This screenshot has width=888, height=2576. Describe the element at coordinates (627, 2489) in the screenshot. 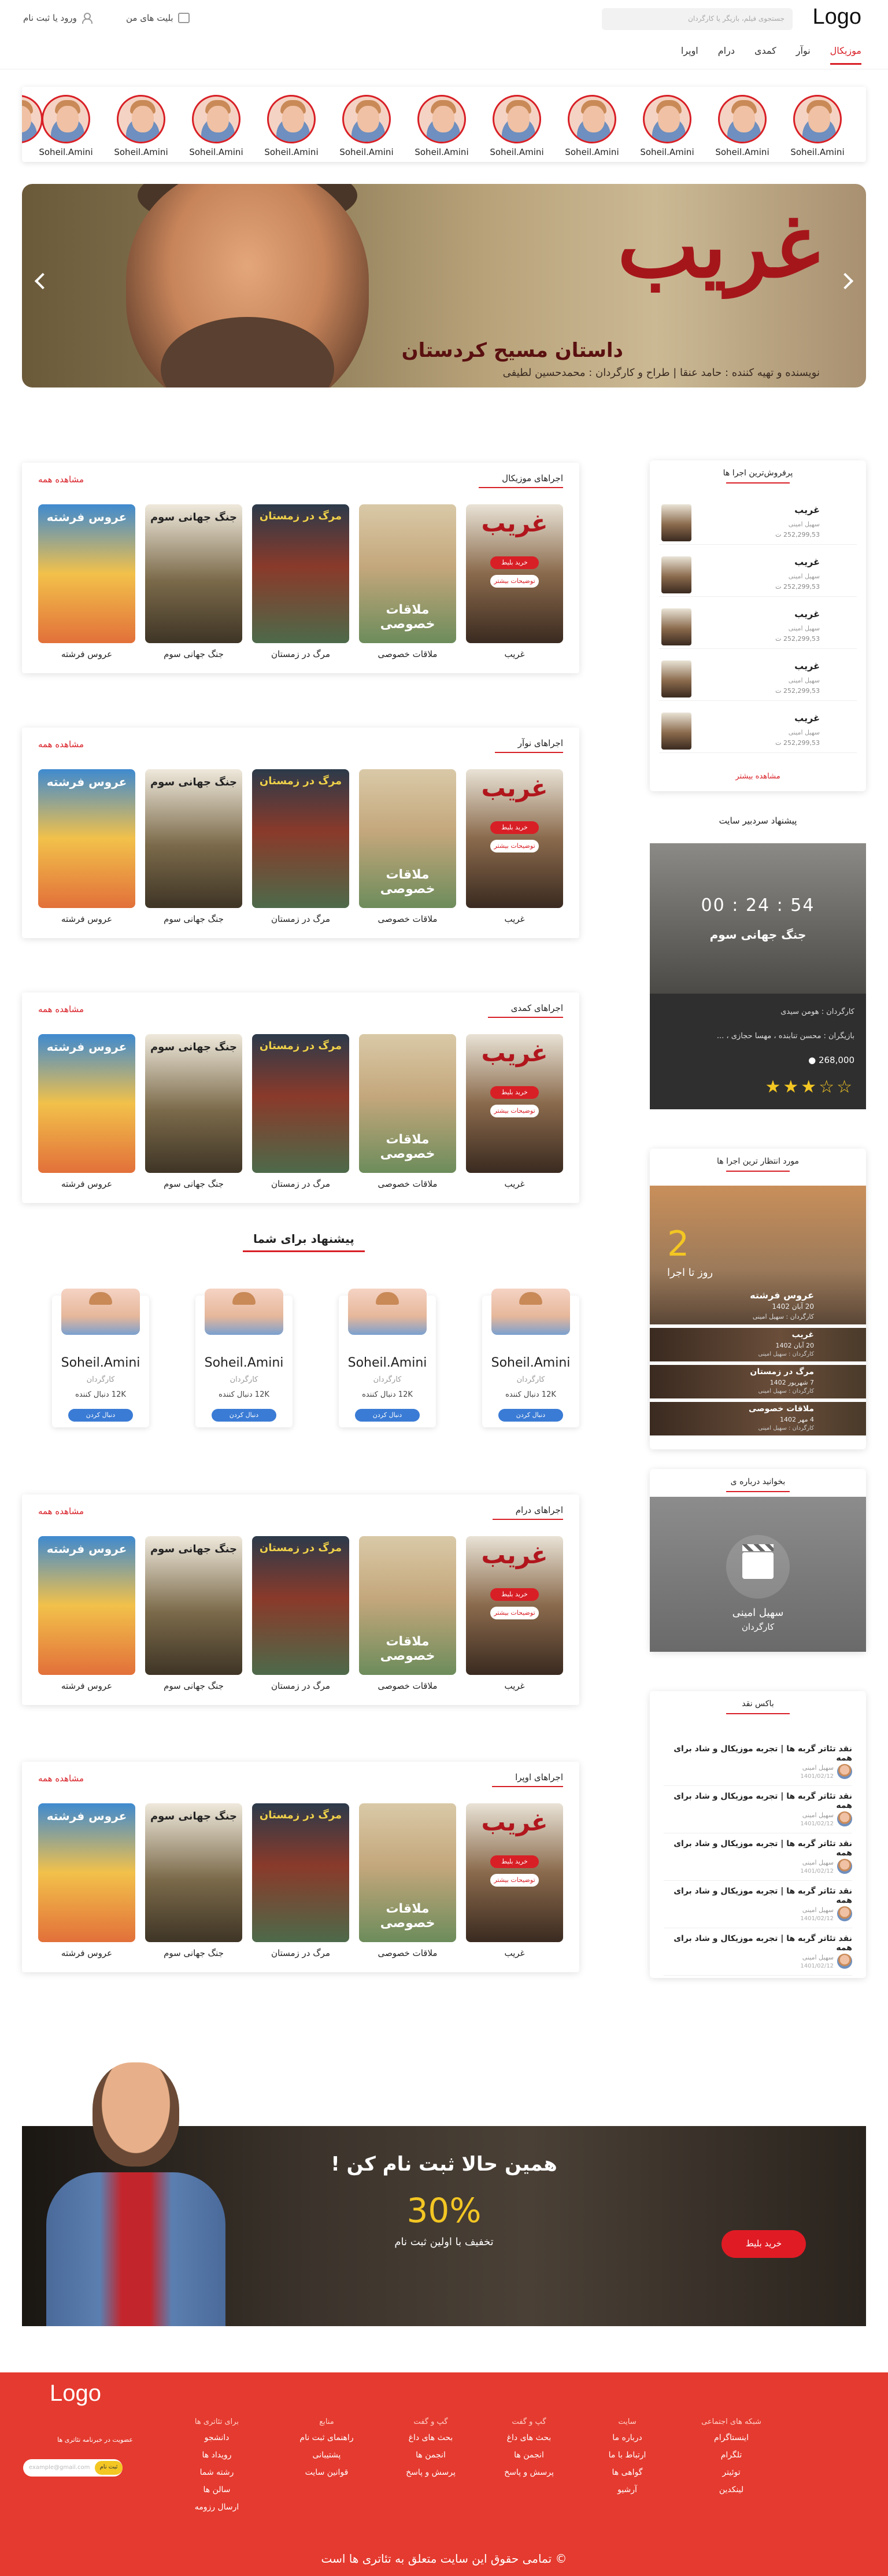

I see `footer-link: آرشیو` at that location.